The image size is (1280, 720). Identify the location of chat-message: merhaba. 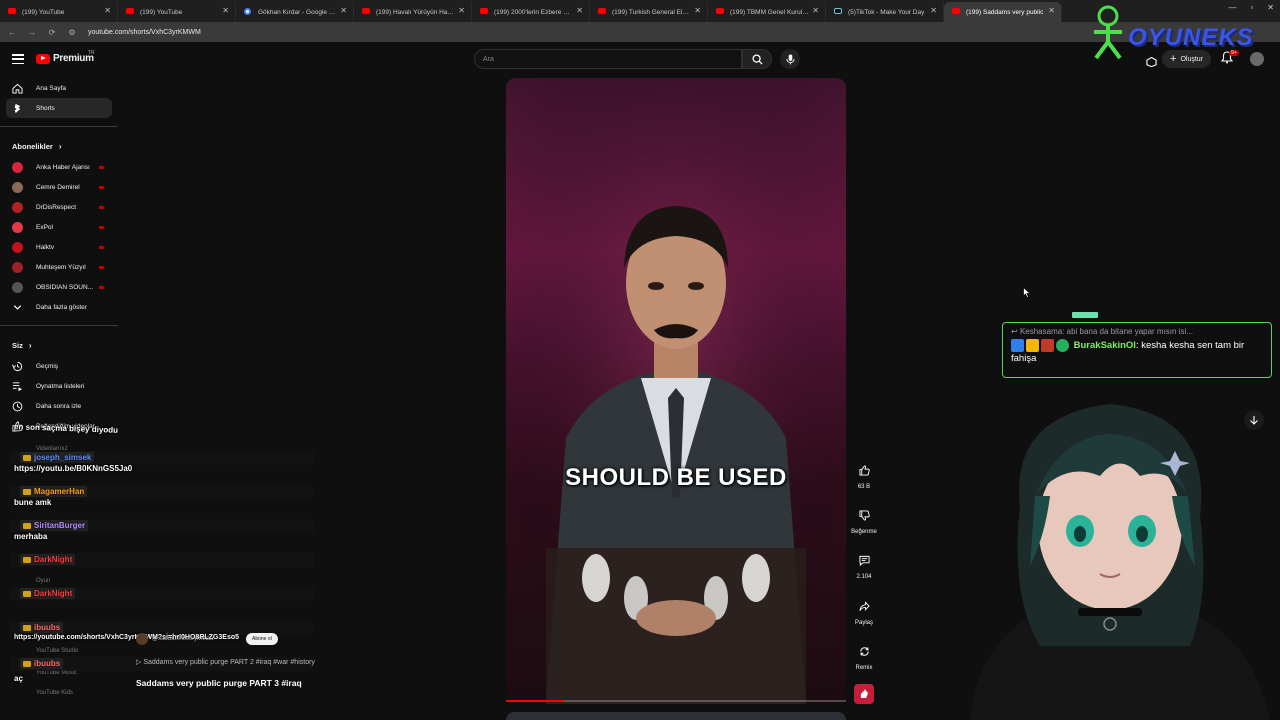
(31, 536).